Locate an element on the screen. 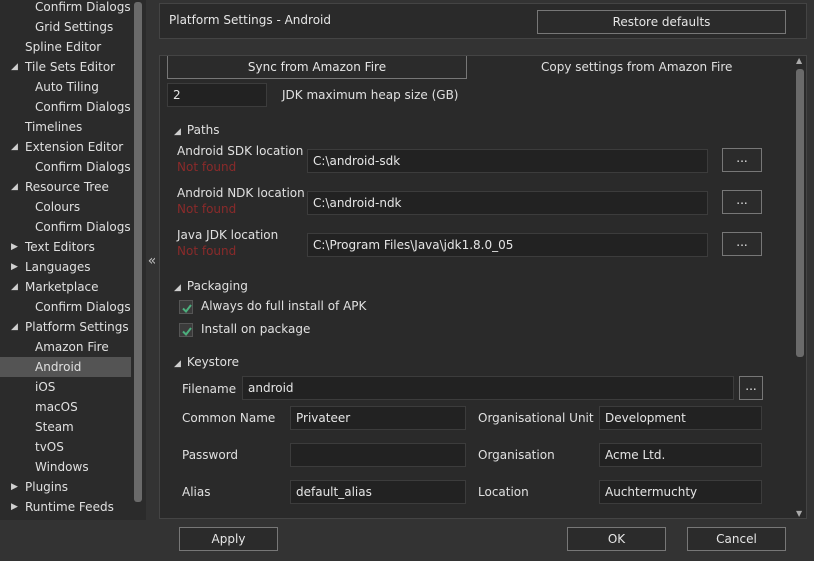  sidebar-scroll-thumb is located at coordinates (138, 252).